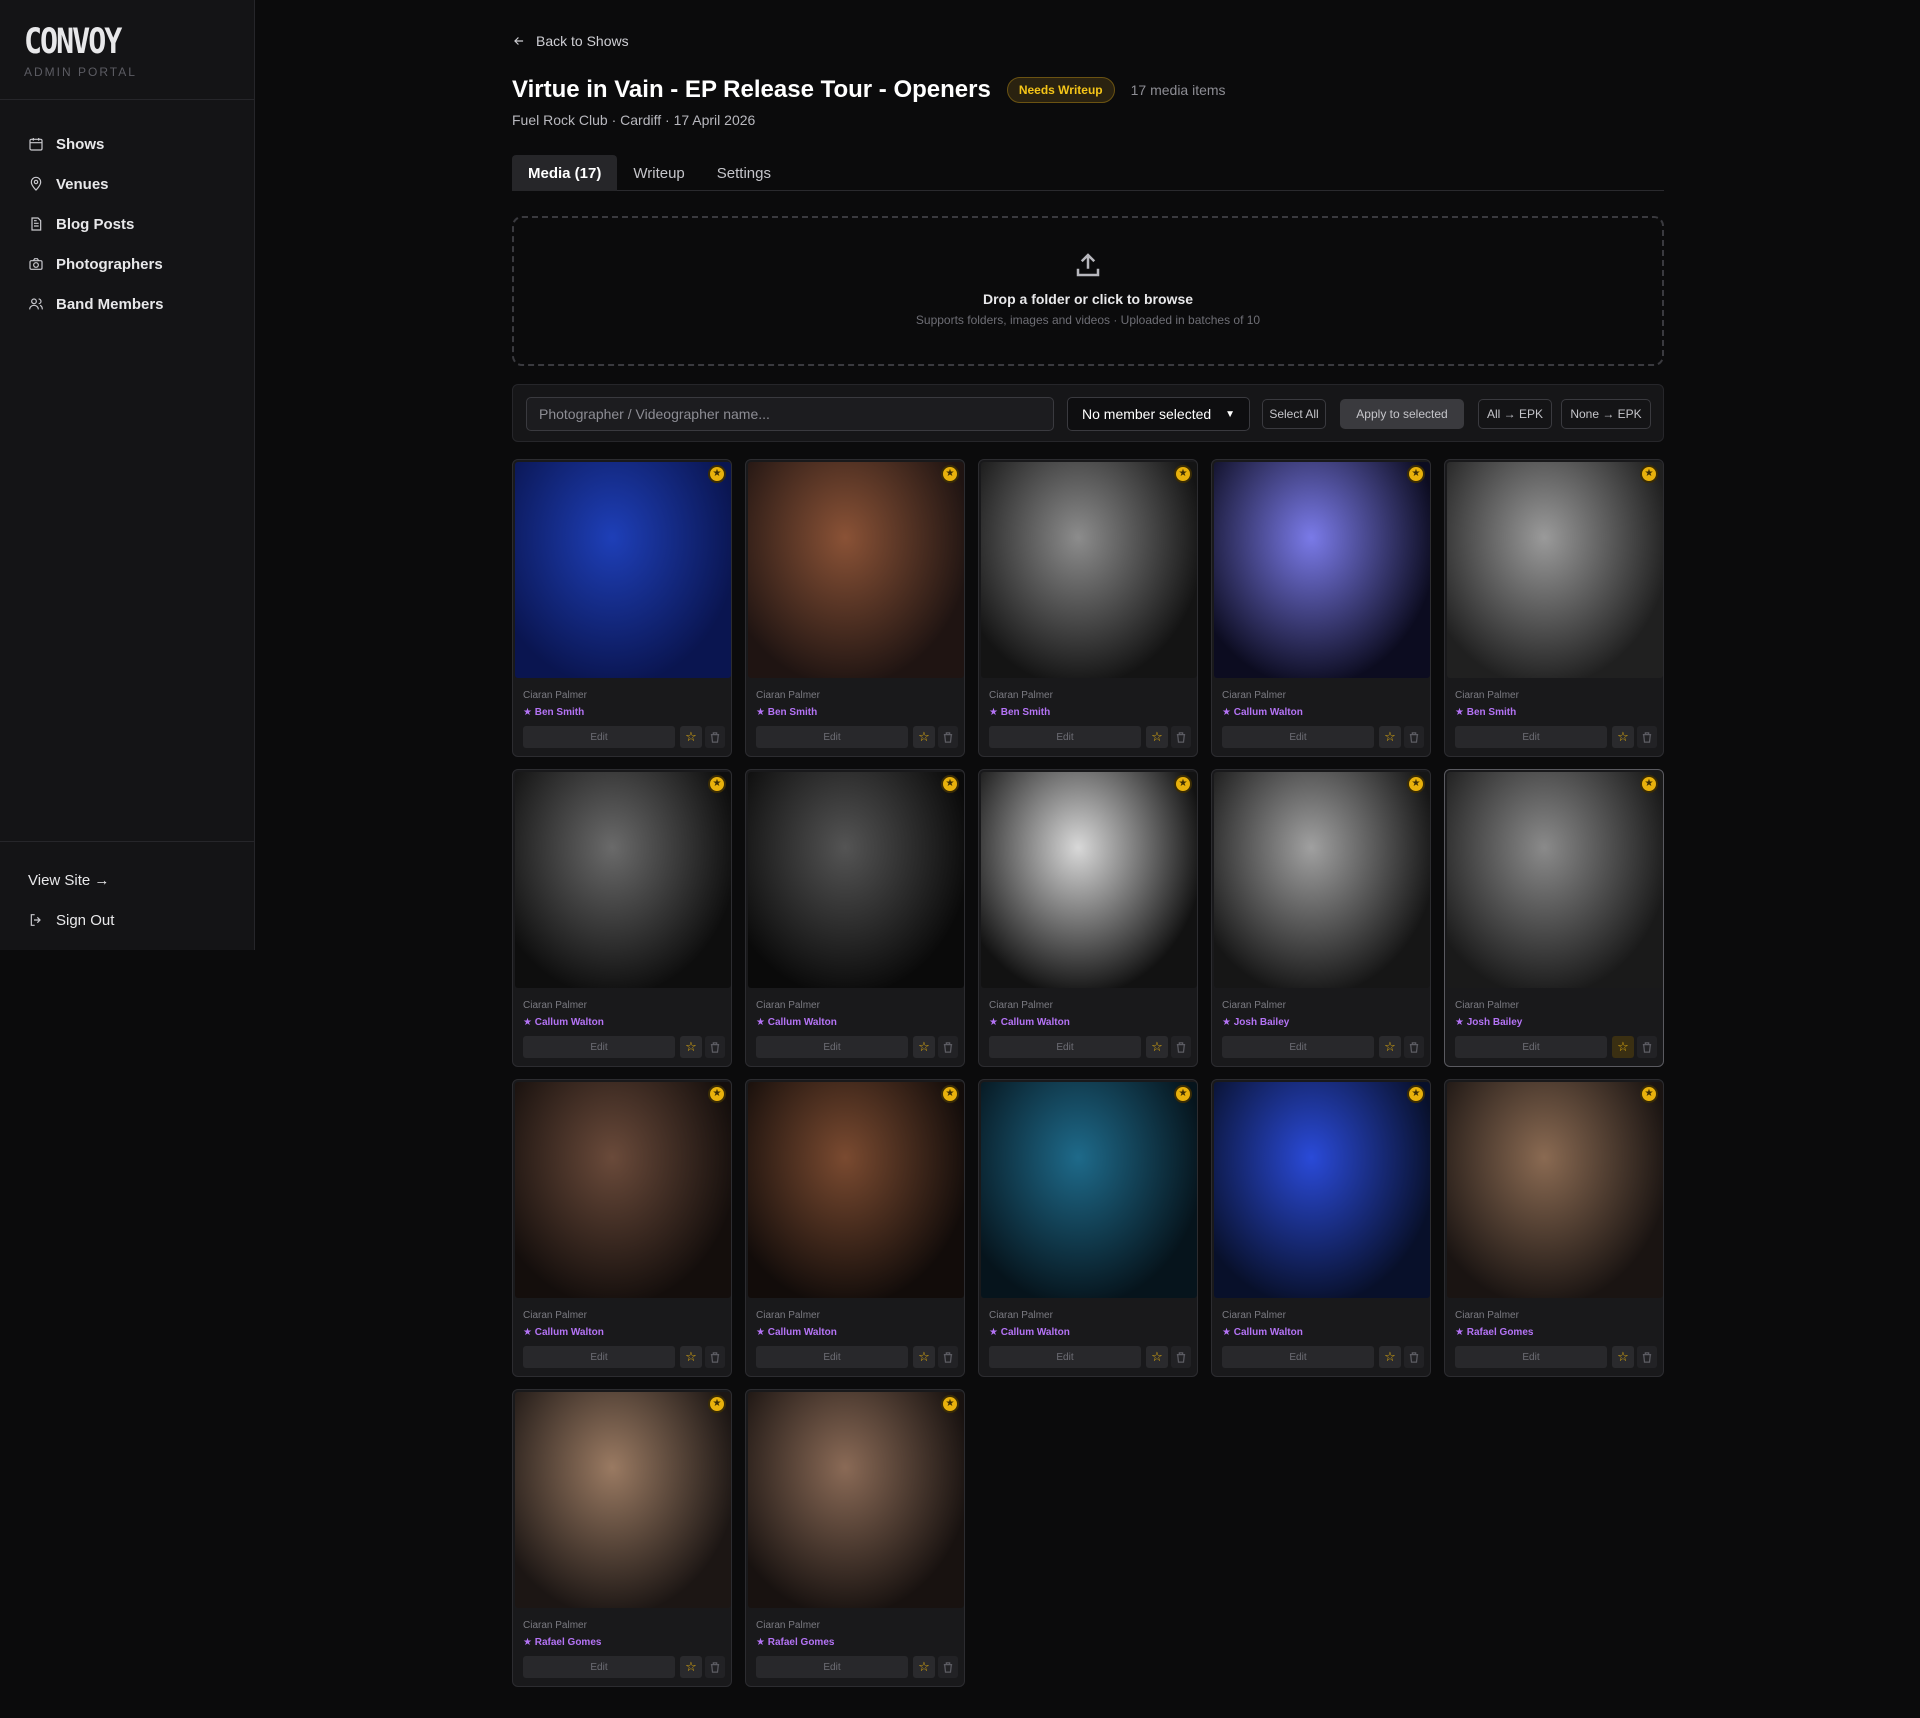 Image resolution: width=1920 pixels, height=1718 pixels. I want to click on tab-writeup: Writeup, so click(658, 173).